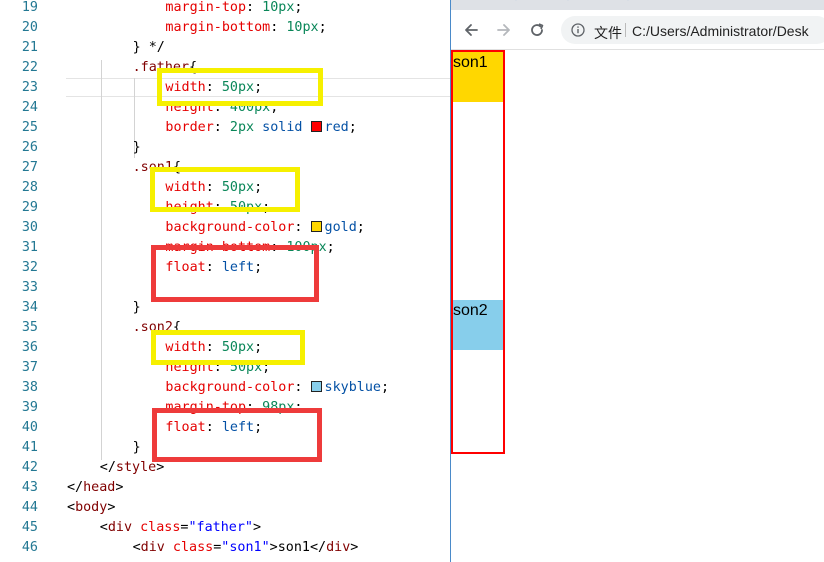 The image size is (824, 562). I want to click on line-number: 24, so click(29, 107).